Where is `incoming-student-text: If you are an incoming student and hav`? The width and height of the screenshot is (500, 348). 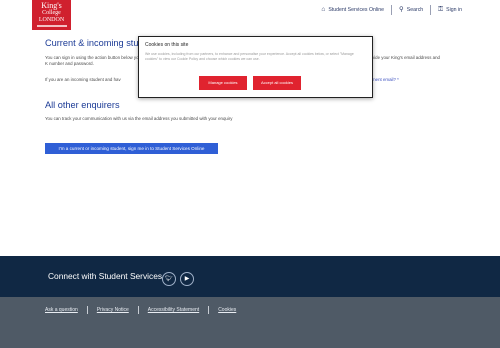 incoming-student-text: If you are an incoming student and hav is located at coordinates (83, 79).